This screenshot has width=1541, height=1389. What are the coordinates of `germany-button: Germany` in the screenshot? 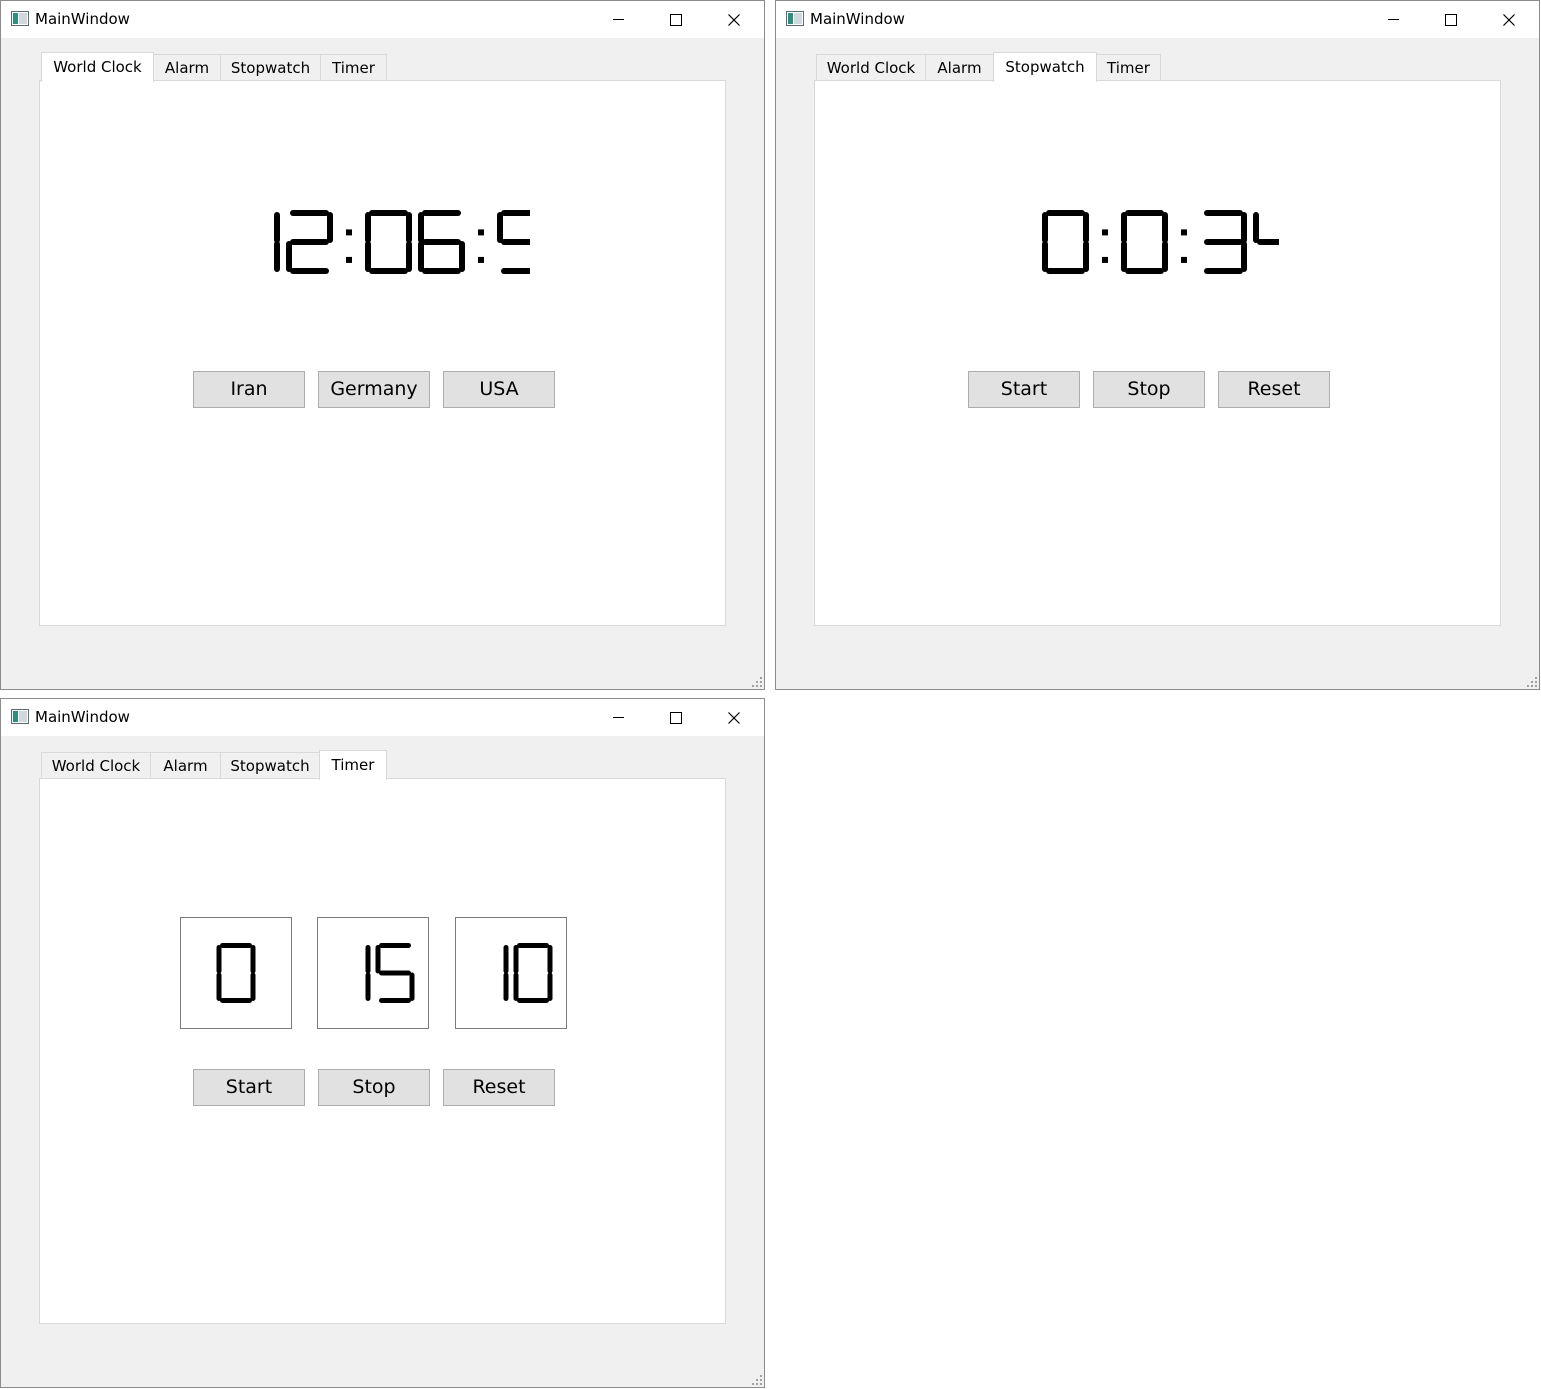 It's located at (374, 389).